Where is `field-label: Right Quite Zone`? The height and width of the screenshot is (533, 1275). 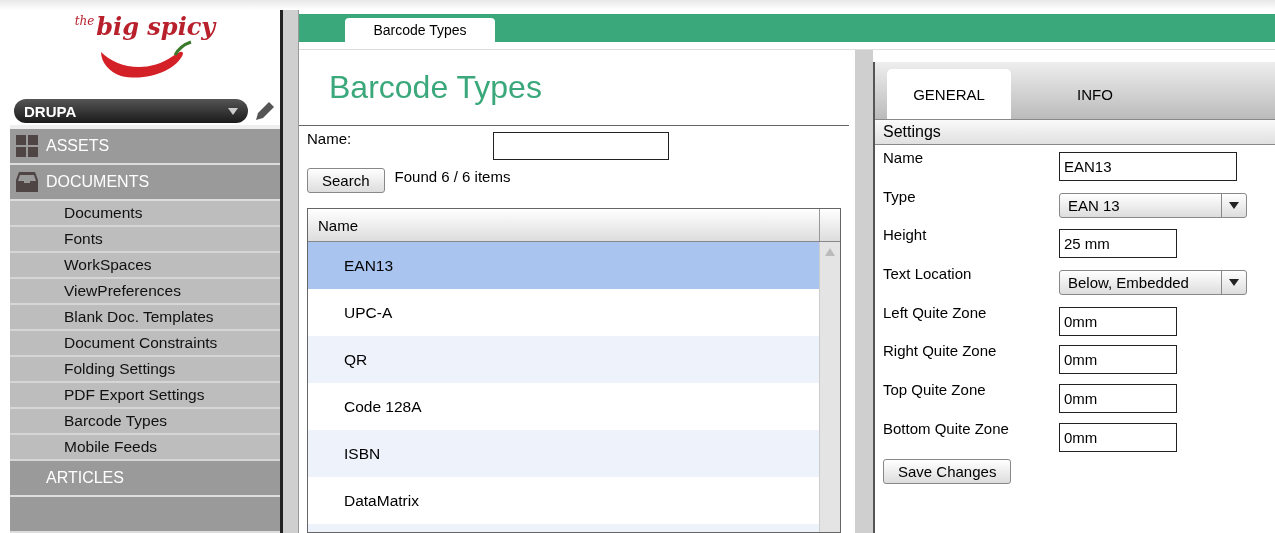 field-label: Right Quite Zone is located at coordinates (940, 351).